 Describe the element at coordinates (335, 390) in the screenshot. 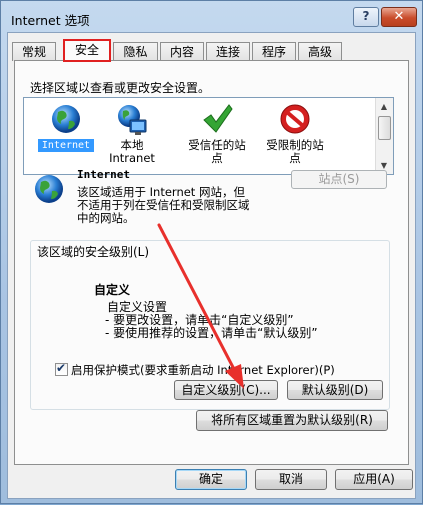

I see `default-level-button: 默认级别(D)` at that location.